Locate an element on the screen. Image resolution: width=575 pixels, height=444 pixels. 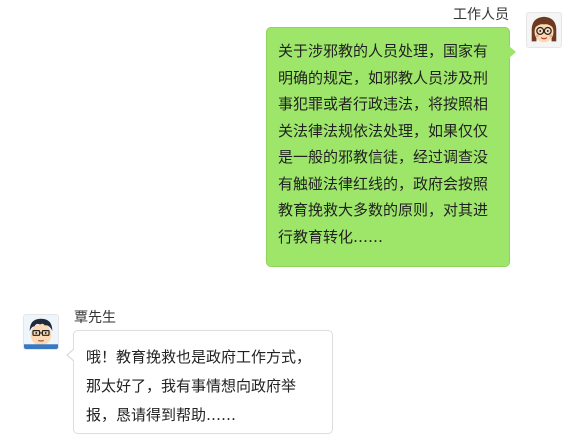
cartoon-woman-glasses-icon is located at coordinates (544, 30).